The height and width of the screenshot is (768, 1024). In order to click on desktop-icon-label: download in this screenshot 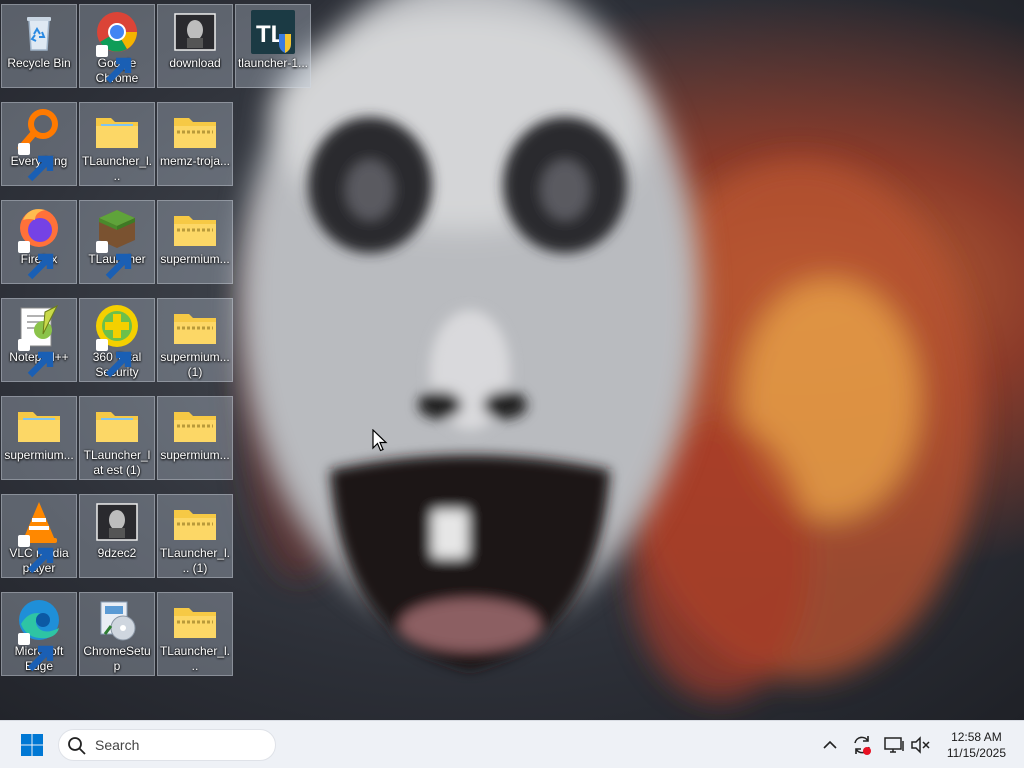, I will do `click(195, 63)`.